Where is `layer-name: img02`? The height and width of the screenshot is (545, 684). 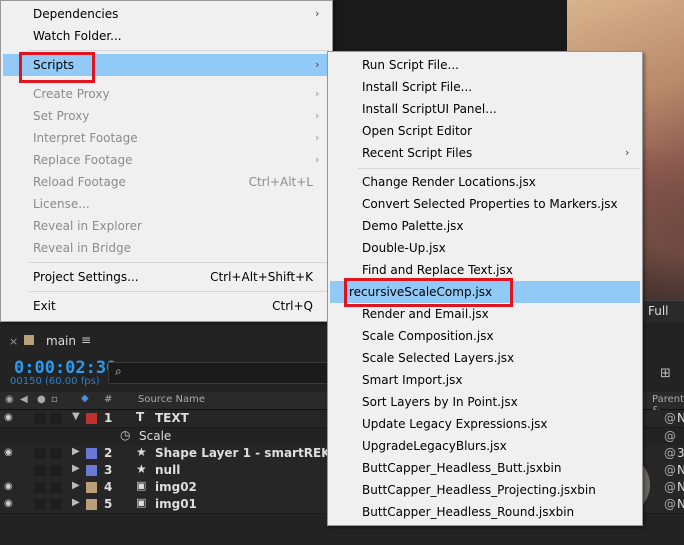
layer-name: img02 is located at coordinates (176, 487).